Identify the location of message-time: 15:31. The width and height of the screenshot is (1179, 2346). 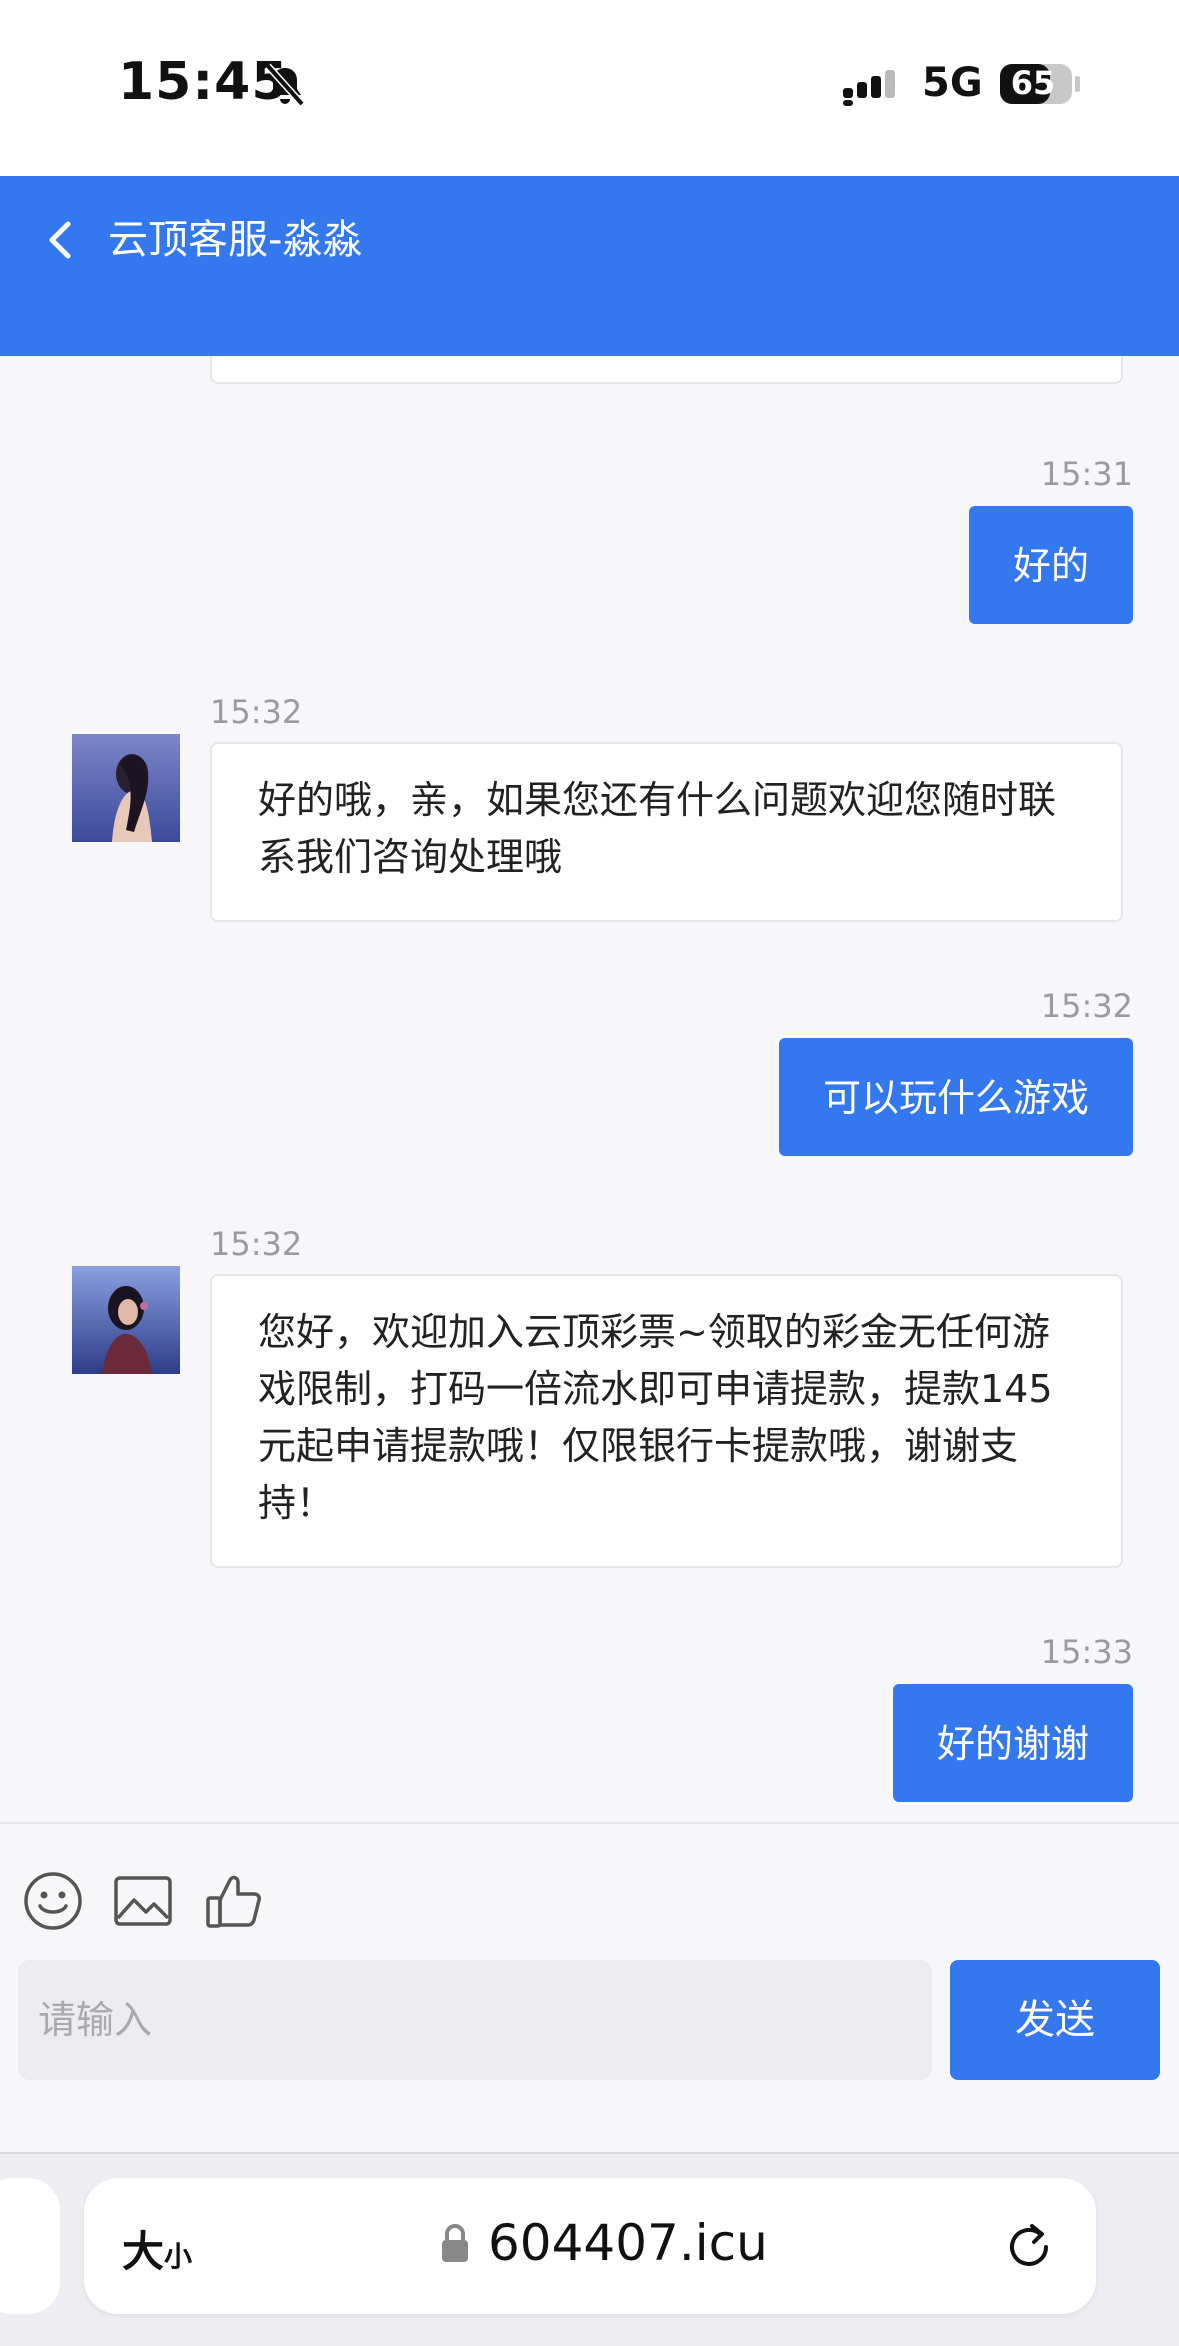
(1086, 474).